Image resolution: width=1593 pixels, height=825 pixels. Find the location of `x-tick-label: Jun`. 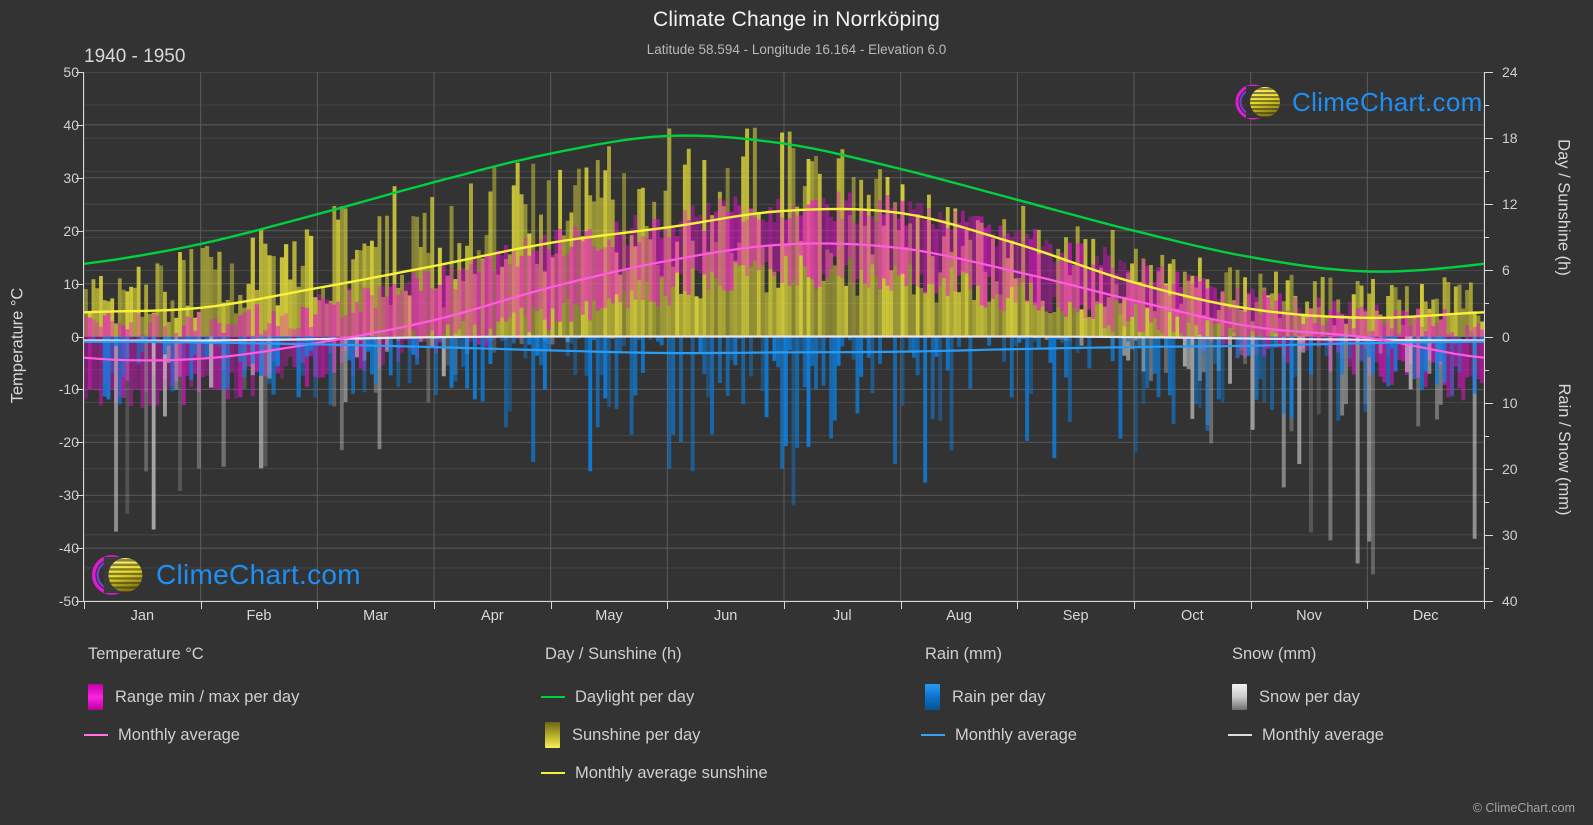

x-tick-label: Jun is located at coordinates (725, 616).